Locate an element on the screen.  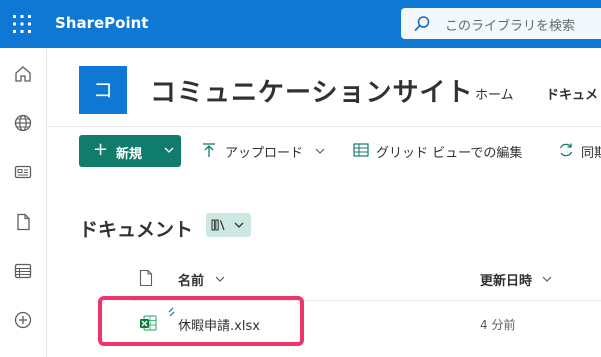
search-box: このライブラリを検索 is located at coordinates (501, 23).